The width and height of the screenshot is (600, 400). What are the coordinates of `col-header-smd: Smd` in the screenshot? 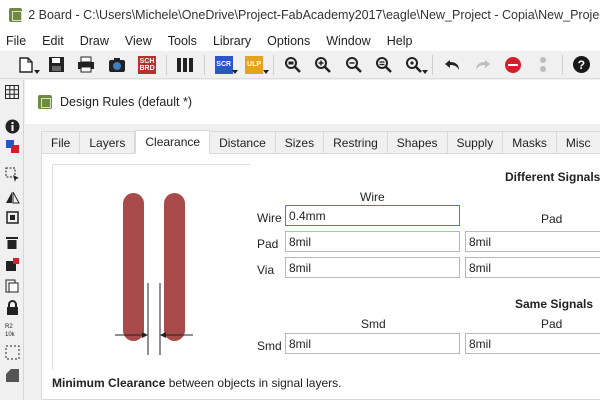 It's located at (373, 324).